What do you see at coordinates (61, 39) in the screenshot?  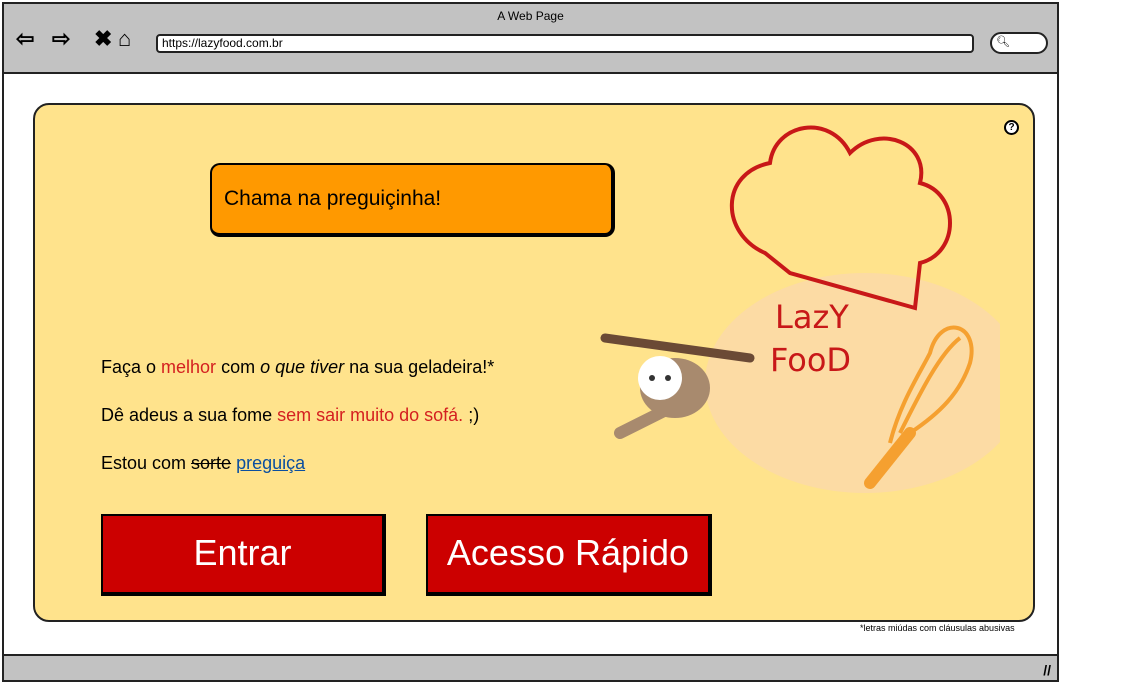 I see `forward-icon: ⇨` at bounding box center [61, 39].